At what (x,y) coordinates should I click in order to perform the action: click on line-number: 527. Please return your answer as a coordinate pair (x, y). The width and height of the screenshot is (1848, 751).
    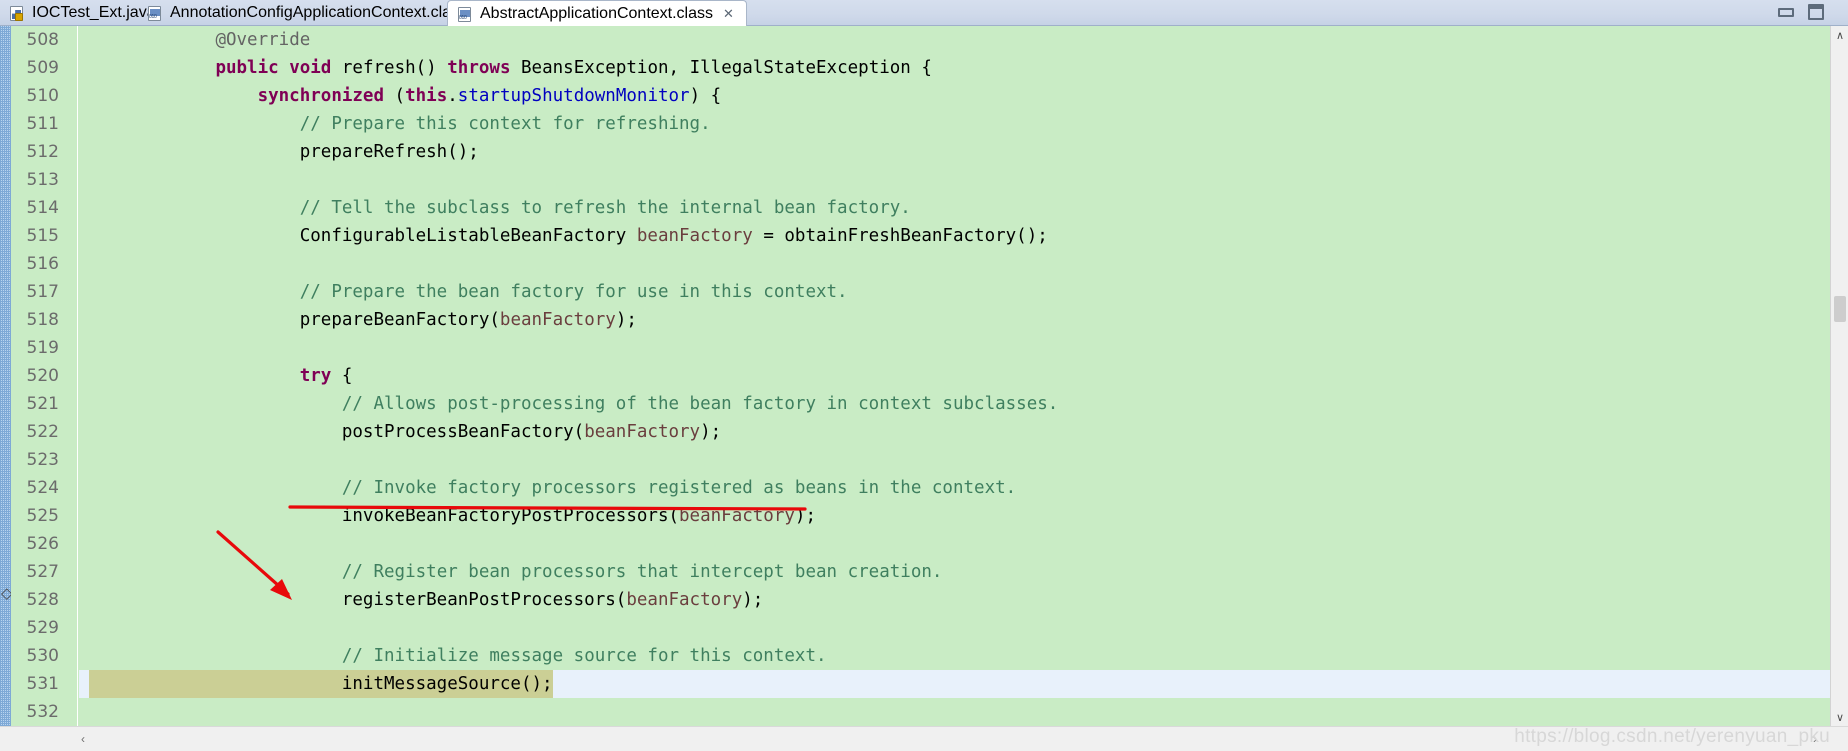
    Looking at the image, I should click on (42, 572).